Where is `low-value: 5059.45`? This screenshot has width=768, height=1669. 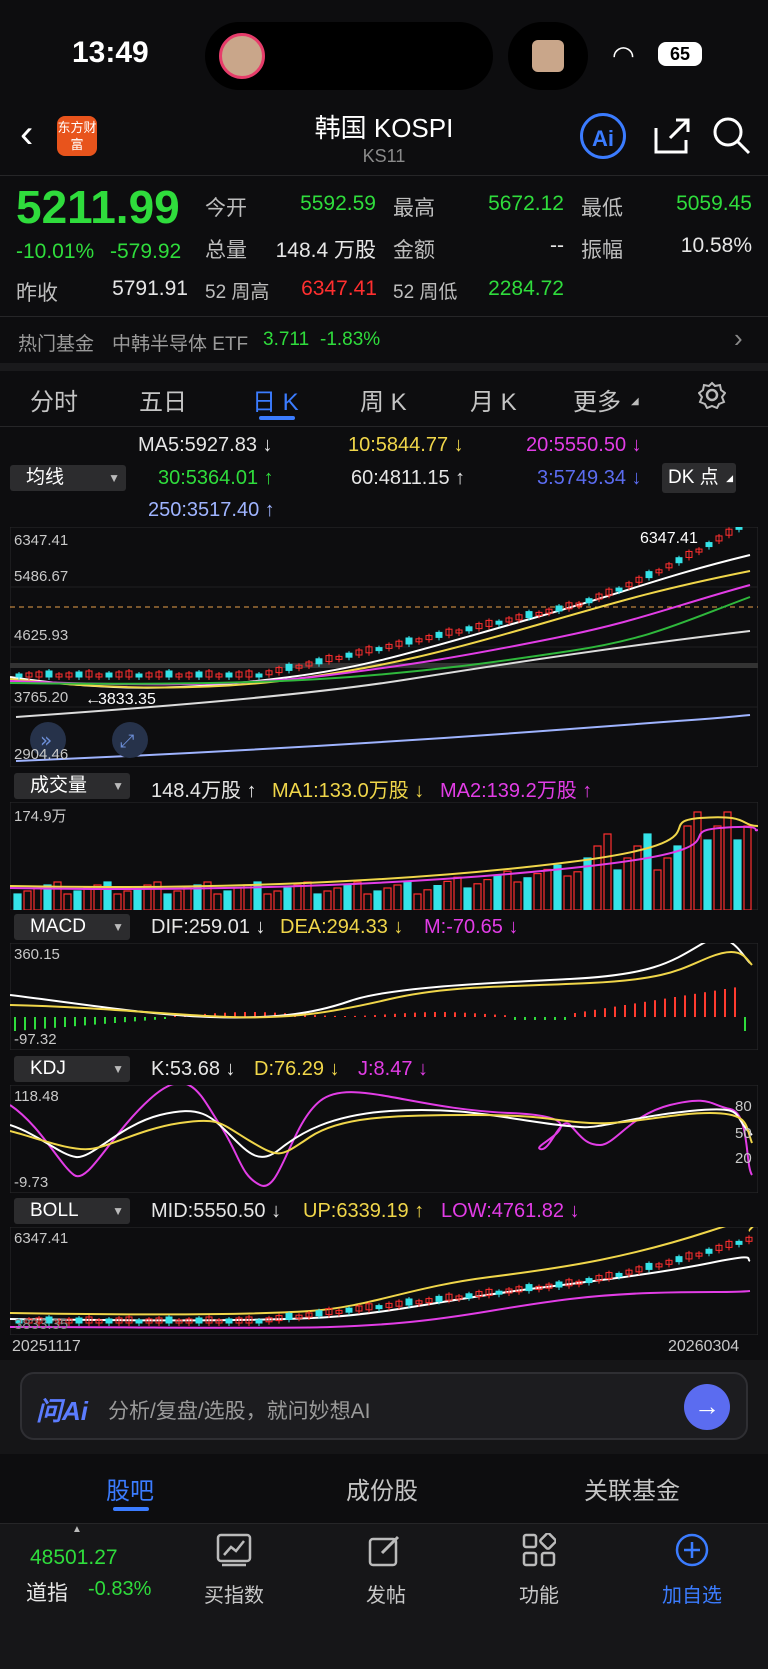 low-value: 5059.45 is located at coordinates (714, 203).